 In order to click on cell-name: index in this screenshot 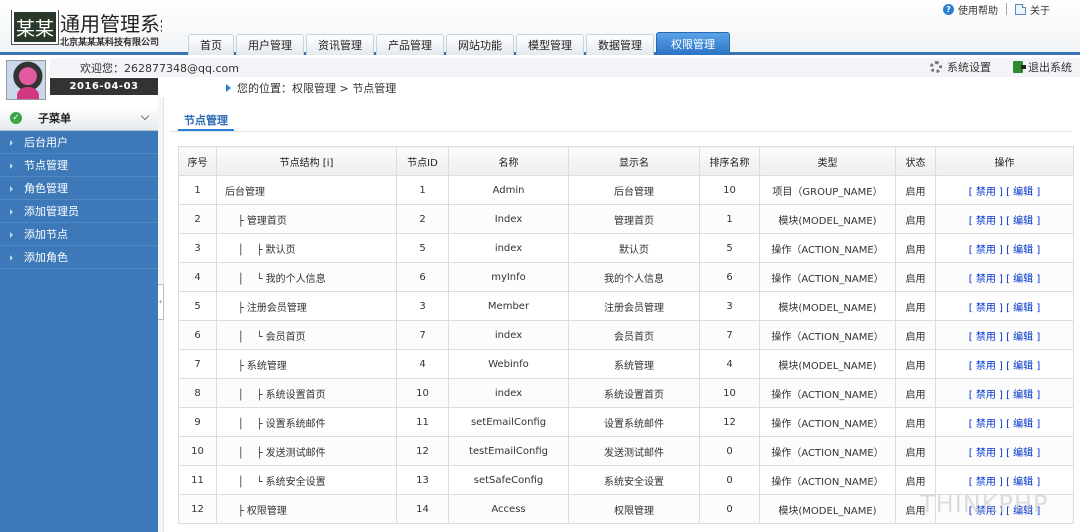, I will do `click(508, 248)`.